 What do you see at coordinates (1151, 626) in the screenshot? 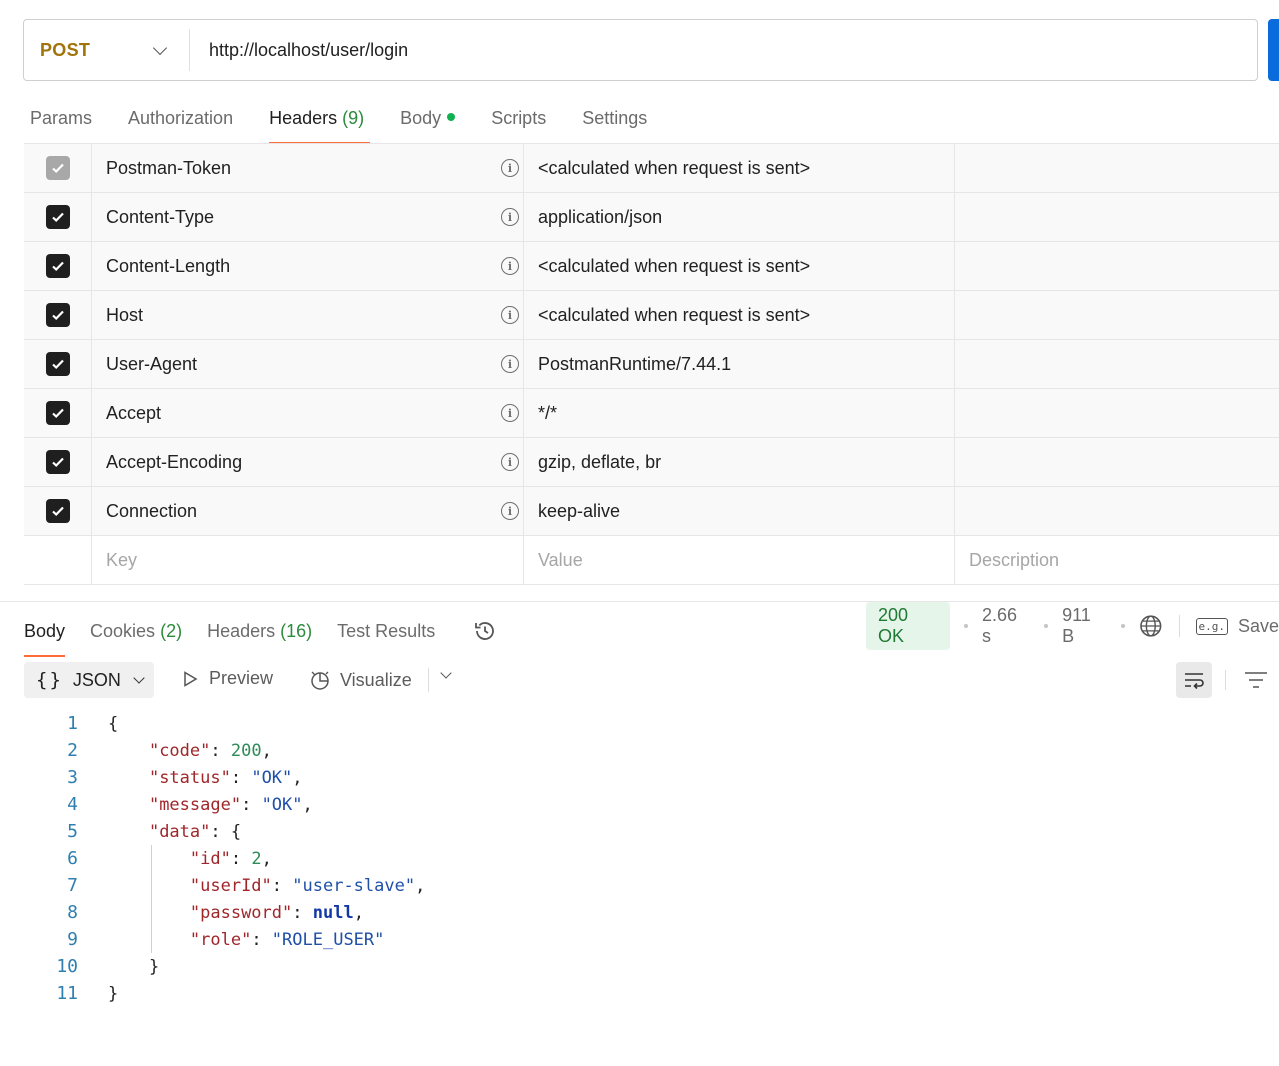
I see `globe-icon` at bounding box center [1151, 626].